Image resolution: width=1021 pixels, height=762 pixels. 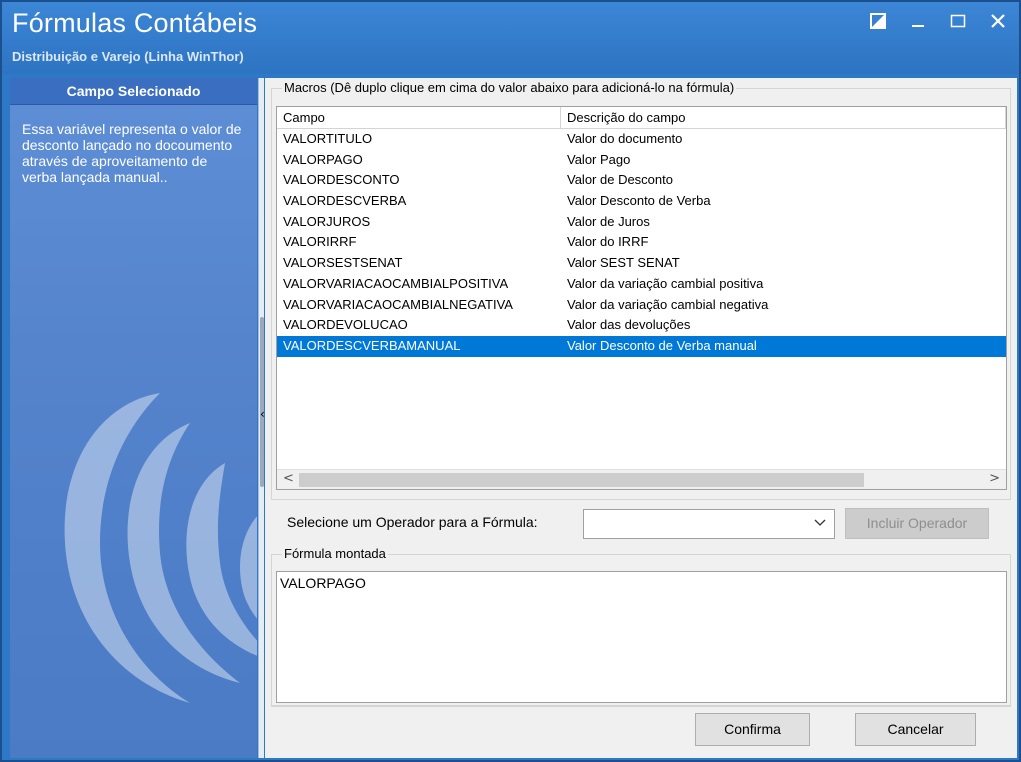 I want to click on table-row: VALORSESTSENAT Valor SEST SENAT, so click(x=641, y=263).